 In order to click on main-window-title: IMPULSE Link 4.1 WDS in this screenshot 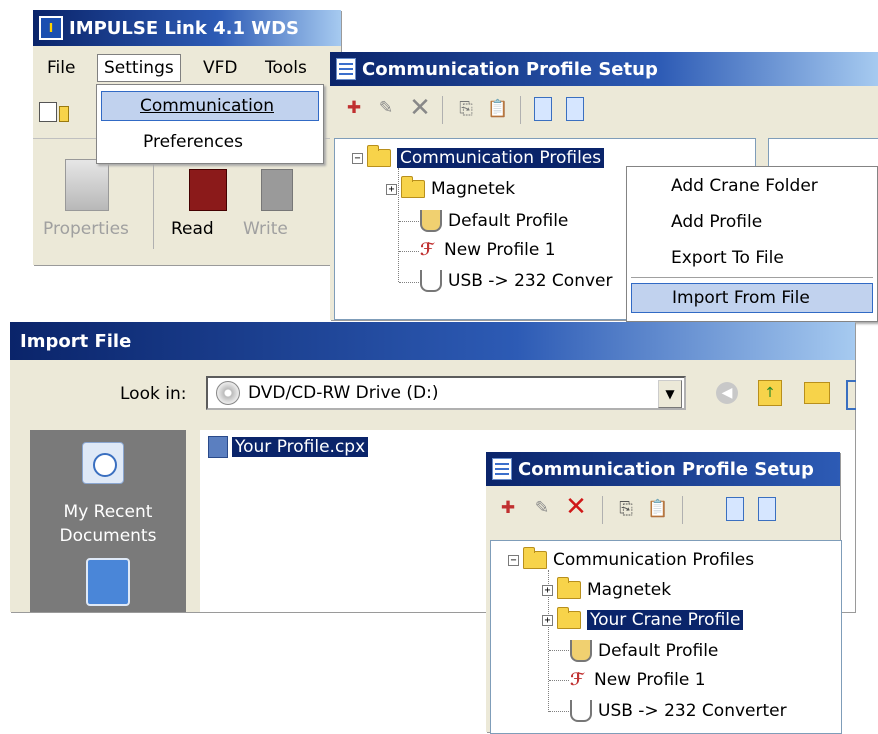, I will do `click(184, 28)`.